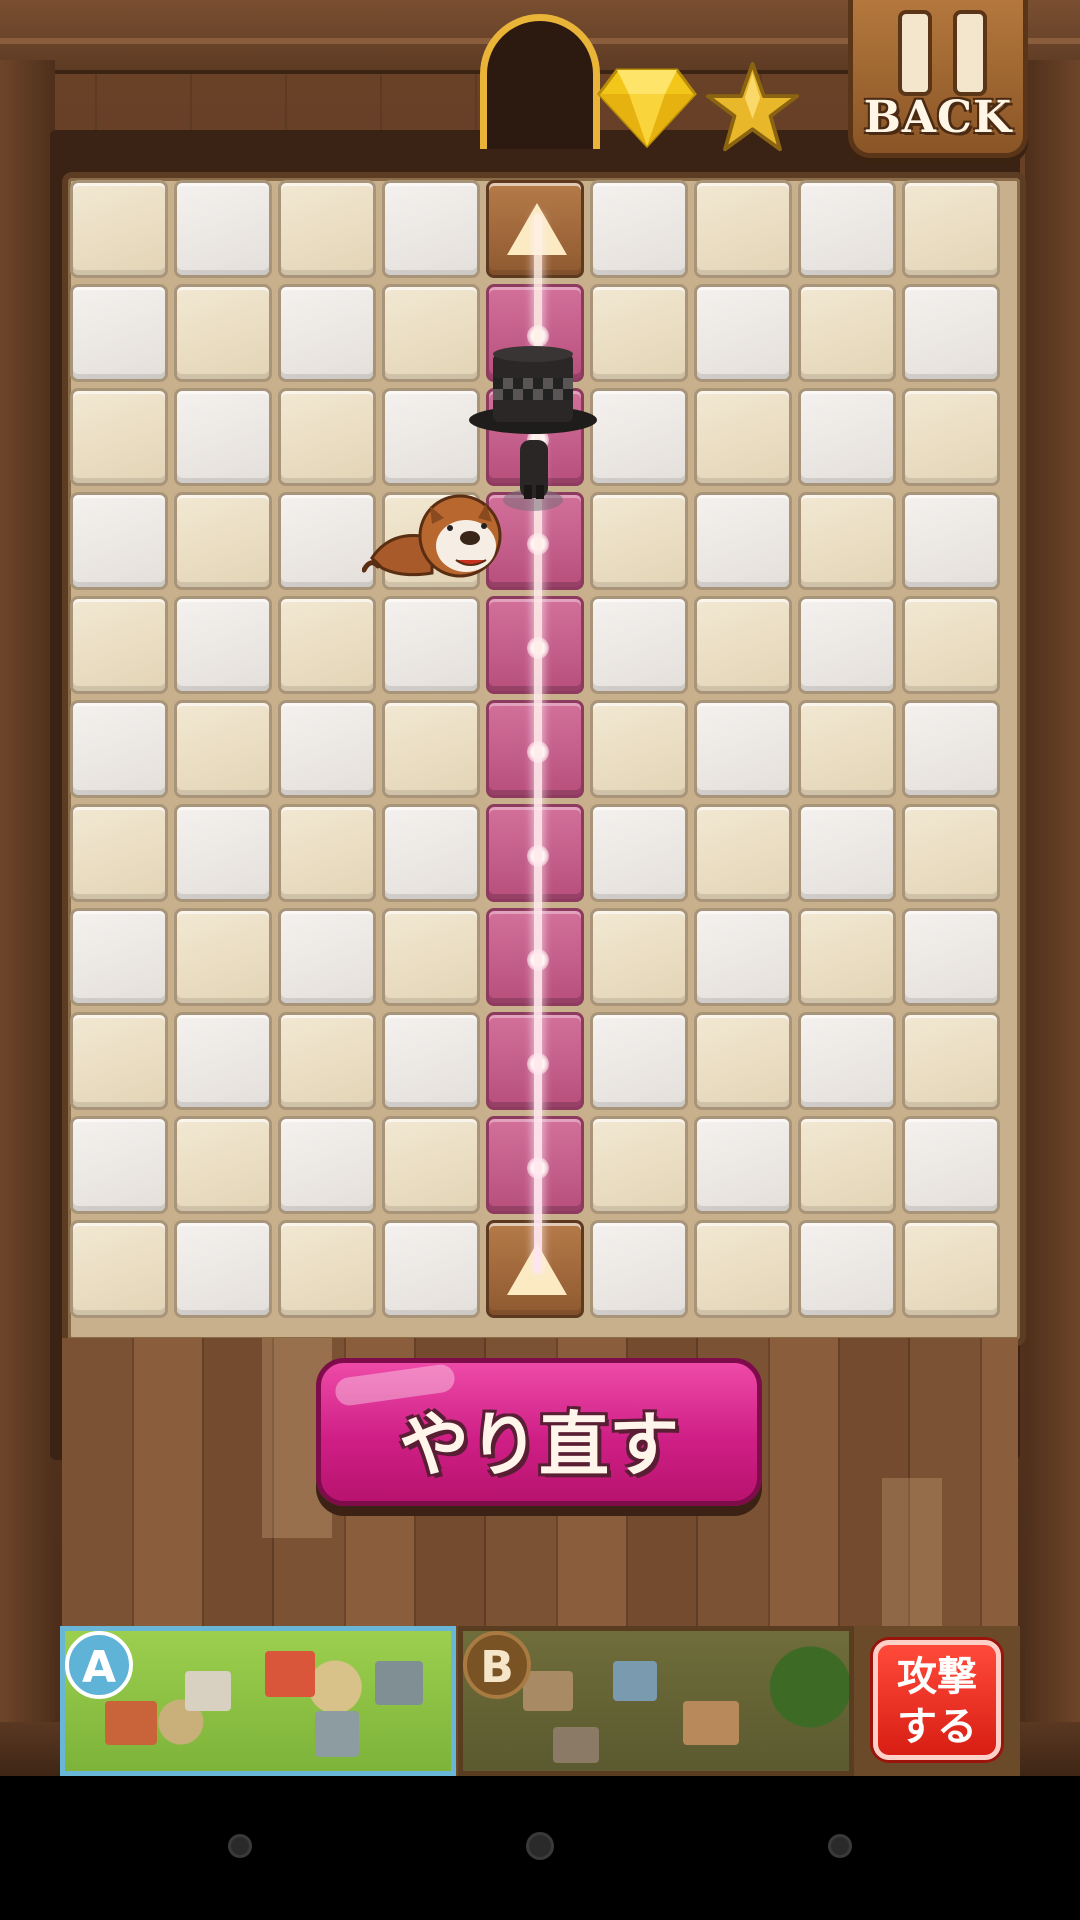  I want to click on village-a-panel: A, so click(258, 1701).